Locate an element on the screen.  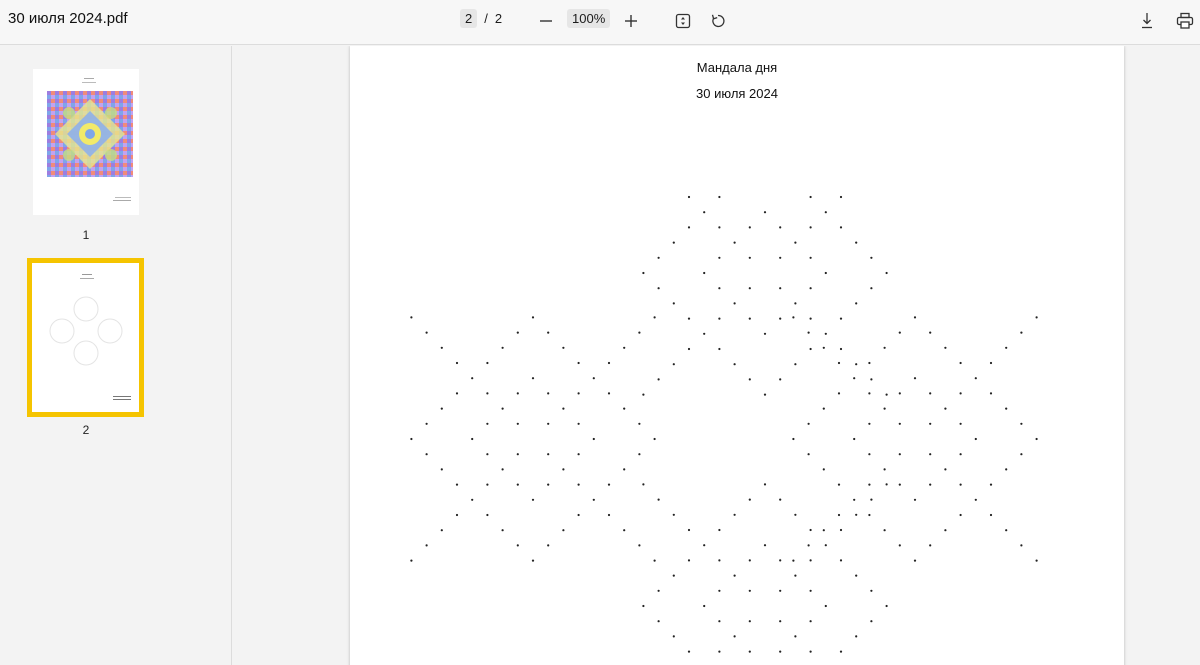
zoom-in-button is located at coordinates (631, 21).